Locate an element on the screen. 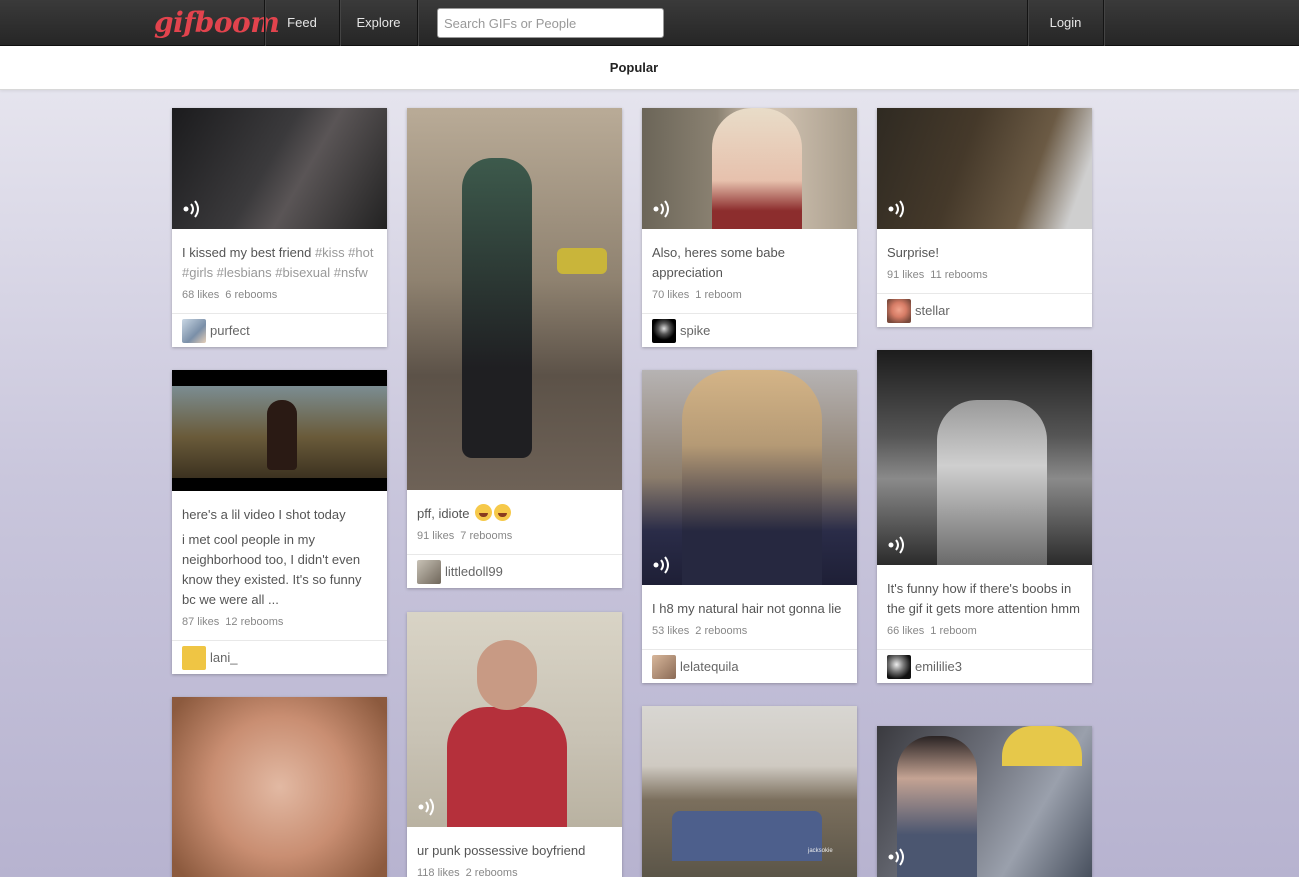 This screenshot has width=1299, height=877. post-caption: Also, heres some babe appreciation is located at coordinates (749, 256).